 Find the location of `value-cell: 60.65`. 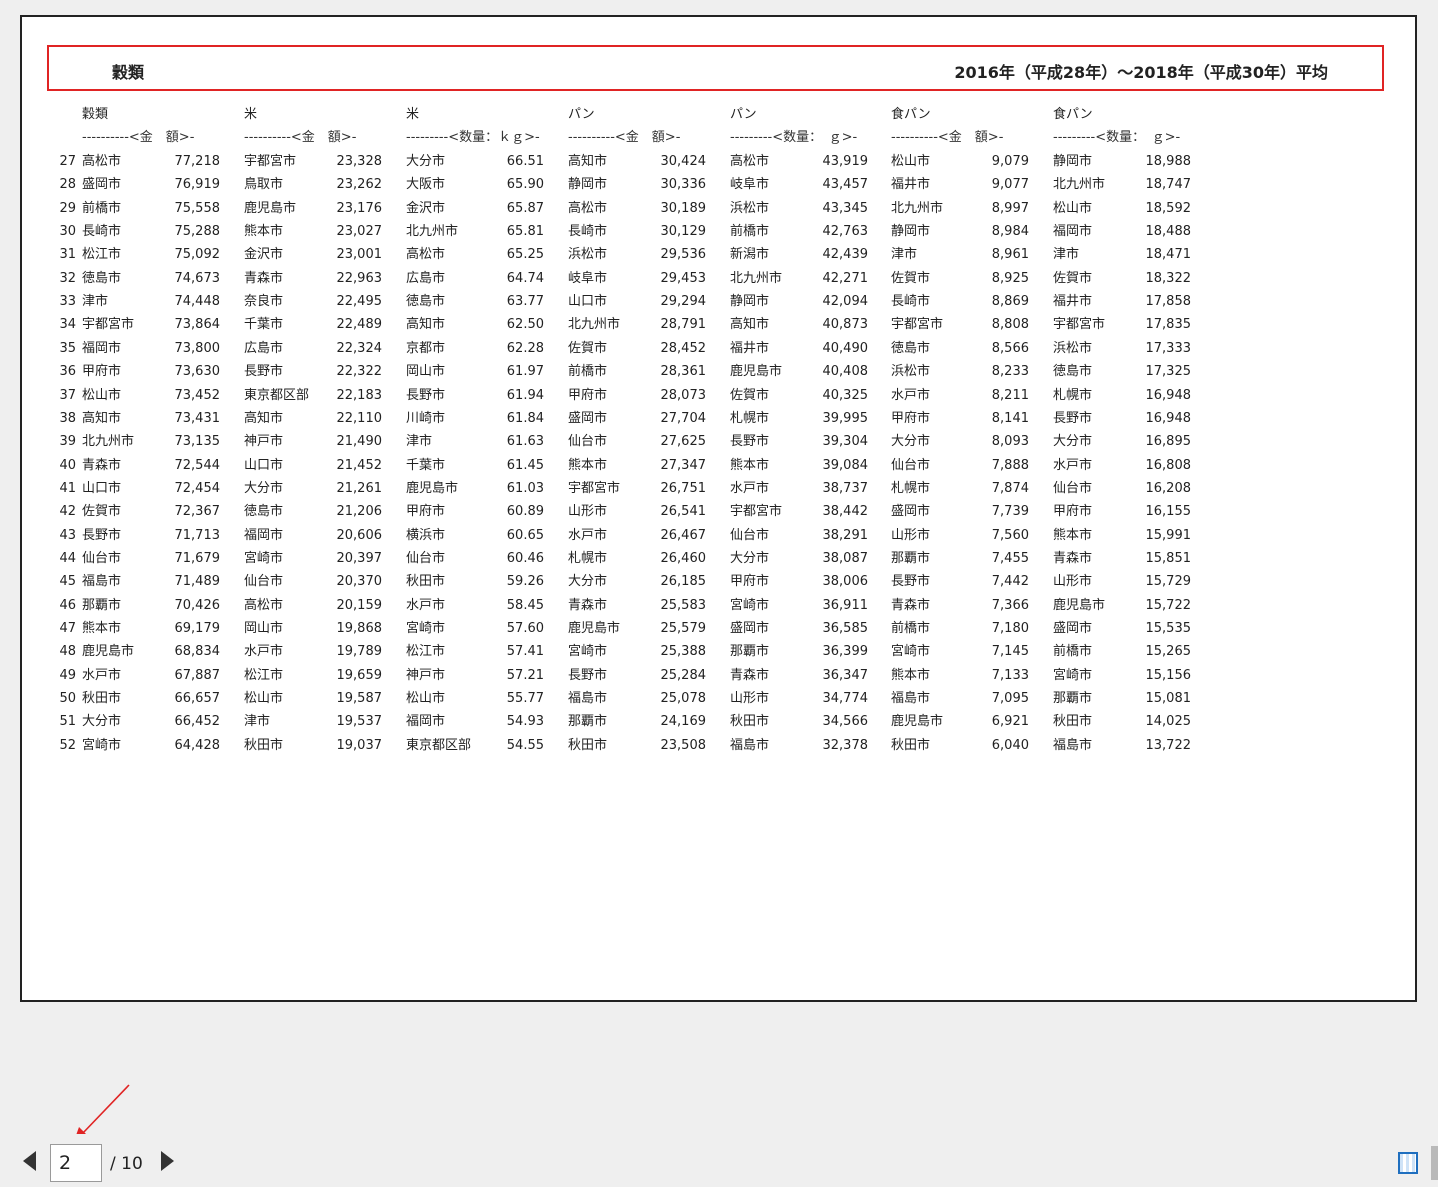

value-cell: 60.65 is located at coordinates (525, 535).